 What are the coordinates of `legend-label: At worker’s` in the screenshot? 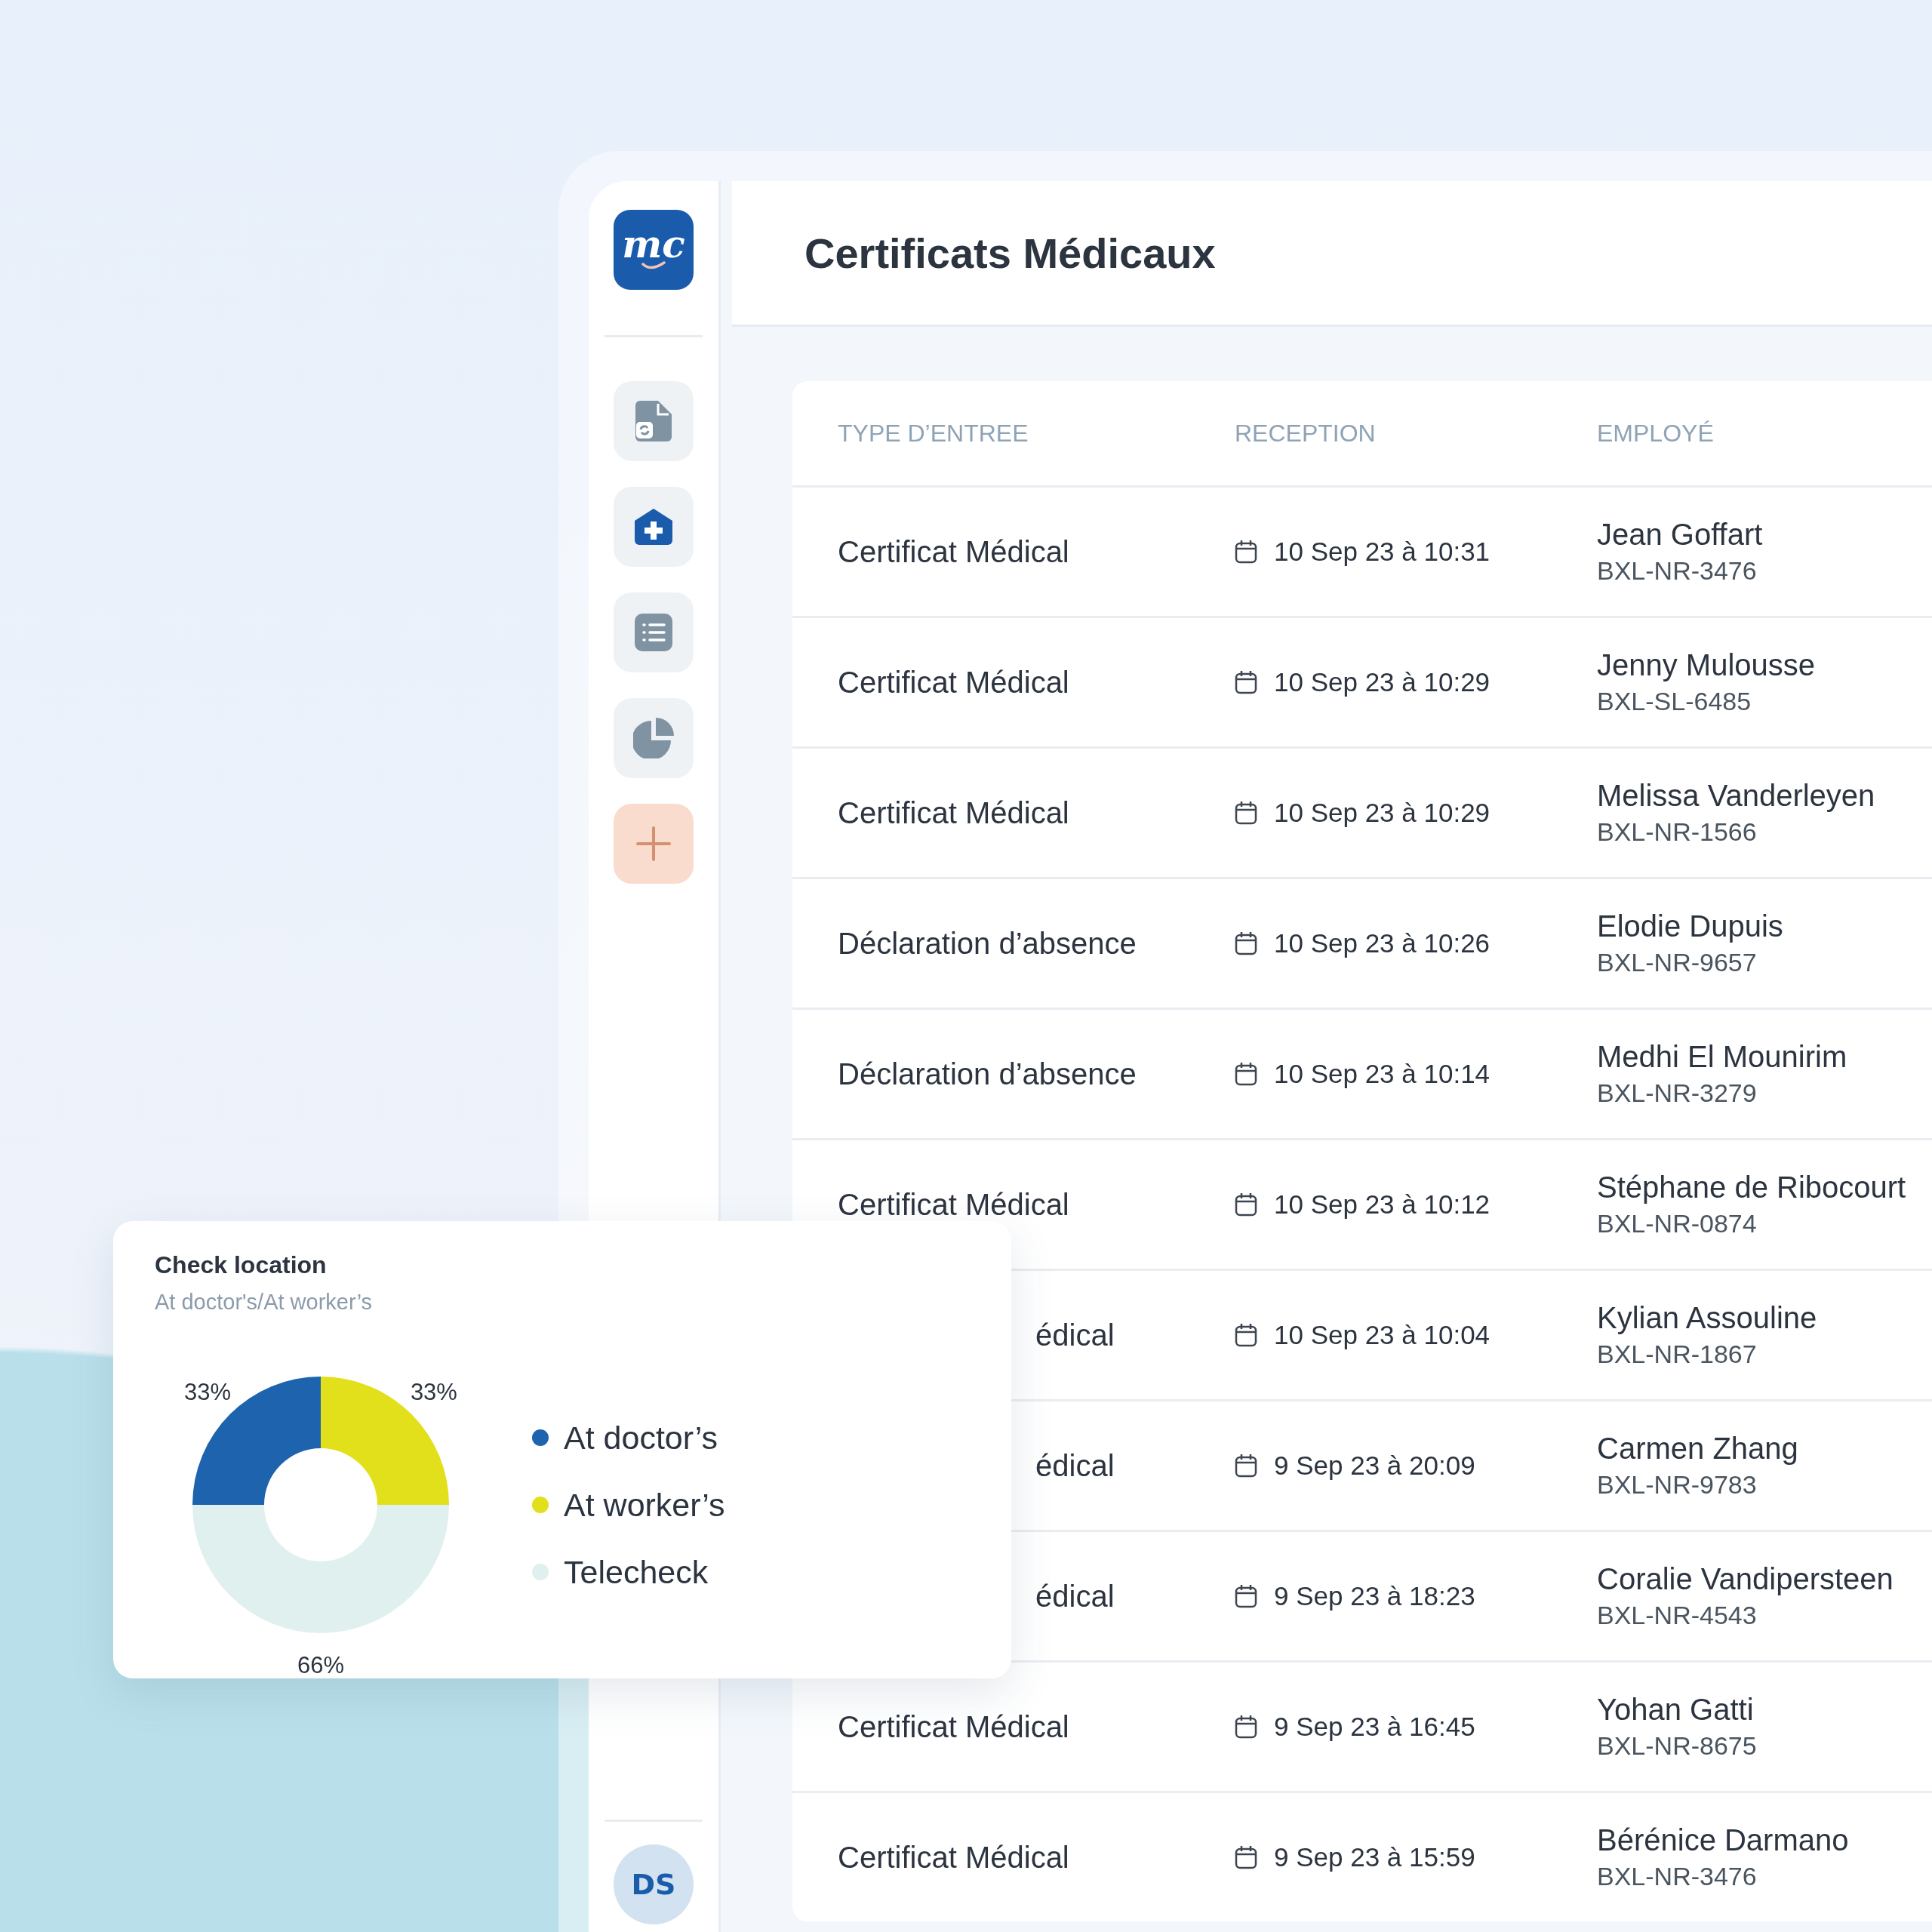 It's located at (644, 1505).